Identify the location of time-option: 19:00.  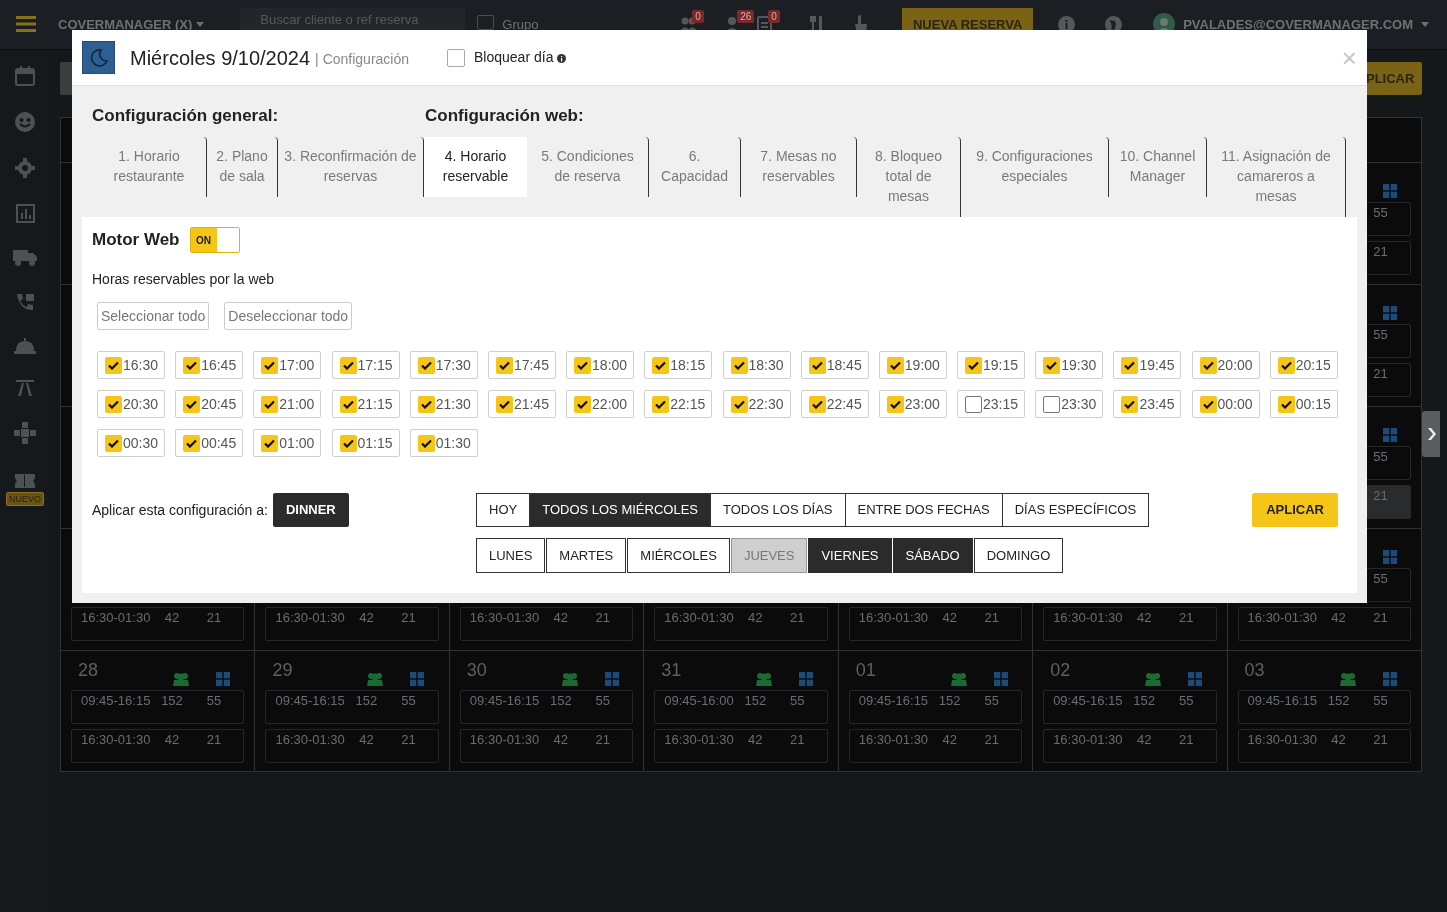
(912, 365).